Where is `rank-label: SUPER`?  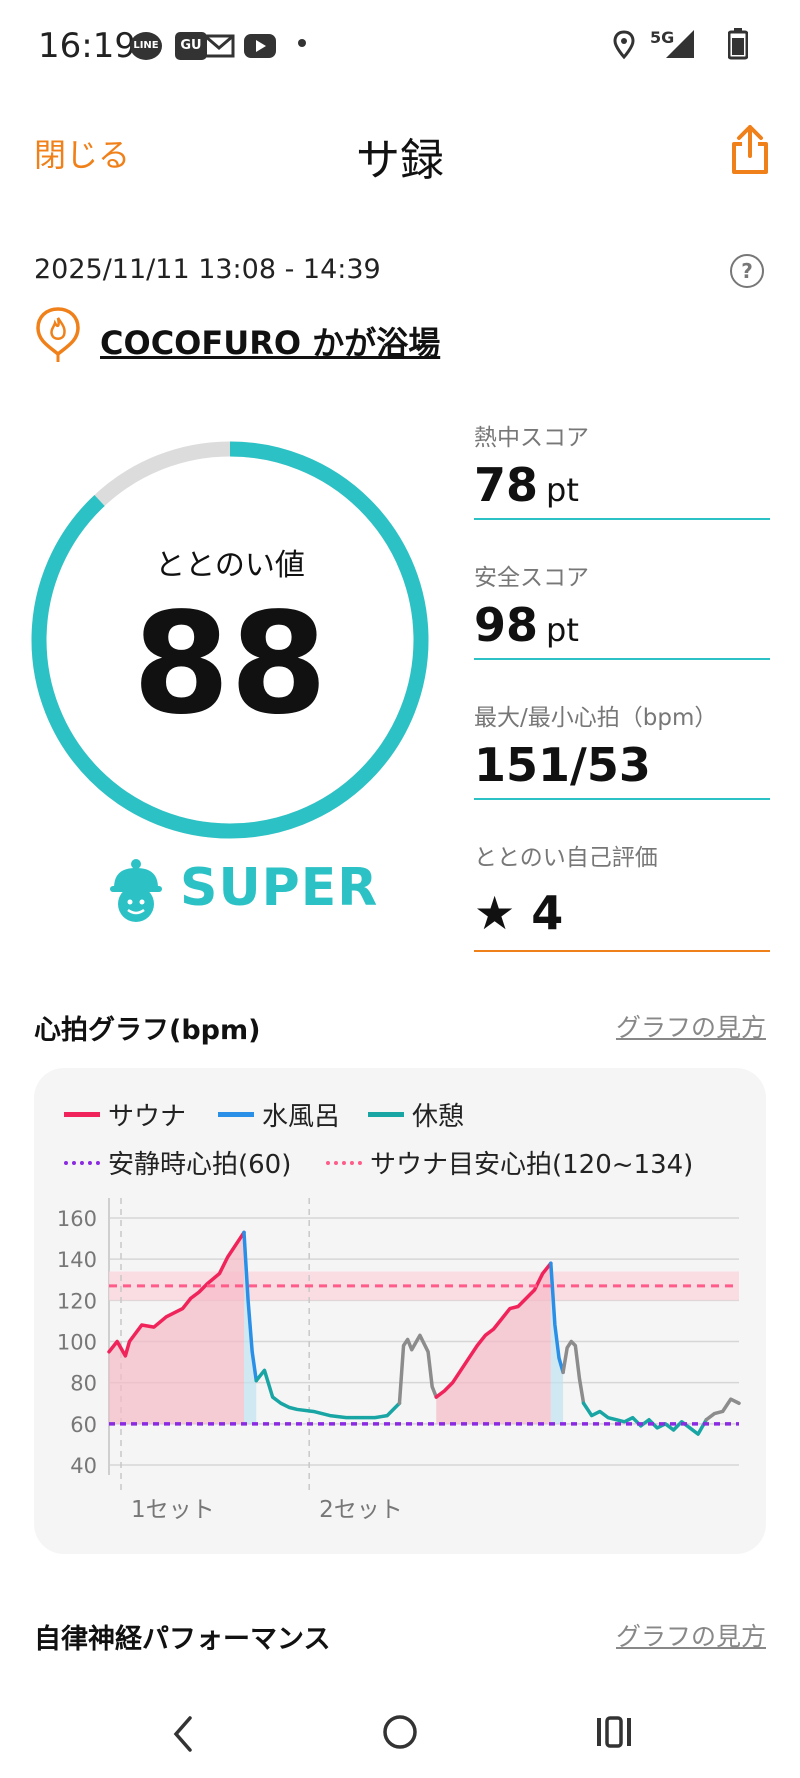
rank-label: SUPER is located at coordinates (279, 888).